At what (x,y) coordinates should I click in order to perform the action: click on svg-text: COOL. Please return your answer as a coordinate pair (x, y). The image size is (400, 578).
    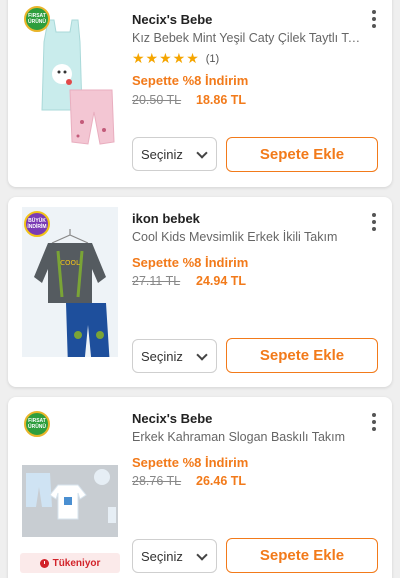
    Looking at the image, I should click on (70, 263).